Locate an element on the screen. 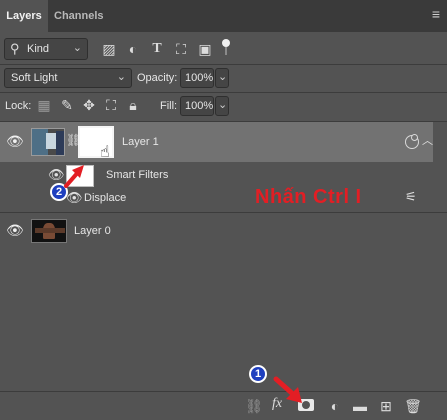 The width and height of the screenshot is (447, 420). new-group-icon: ▬ is located at coordinates (360, 406).